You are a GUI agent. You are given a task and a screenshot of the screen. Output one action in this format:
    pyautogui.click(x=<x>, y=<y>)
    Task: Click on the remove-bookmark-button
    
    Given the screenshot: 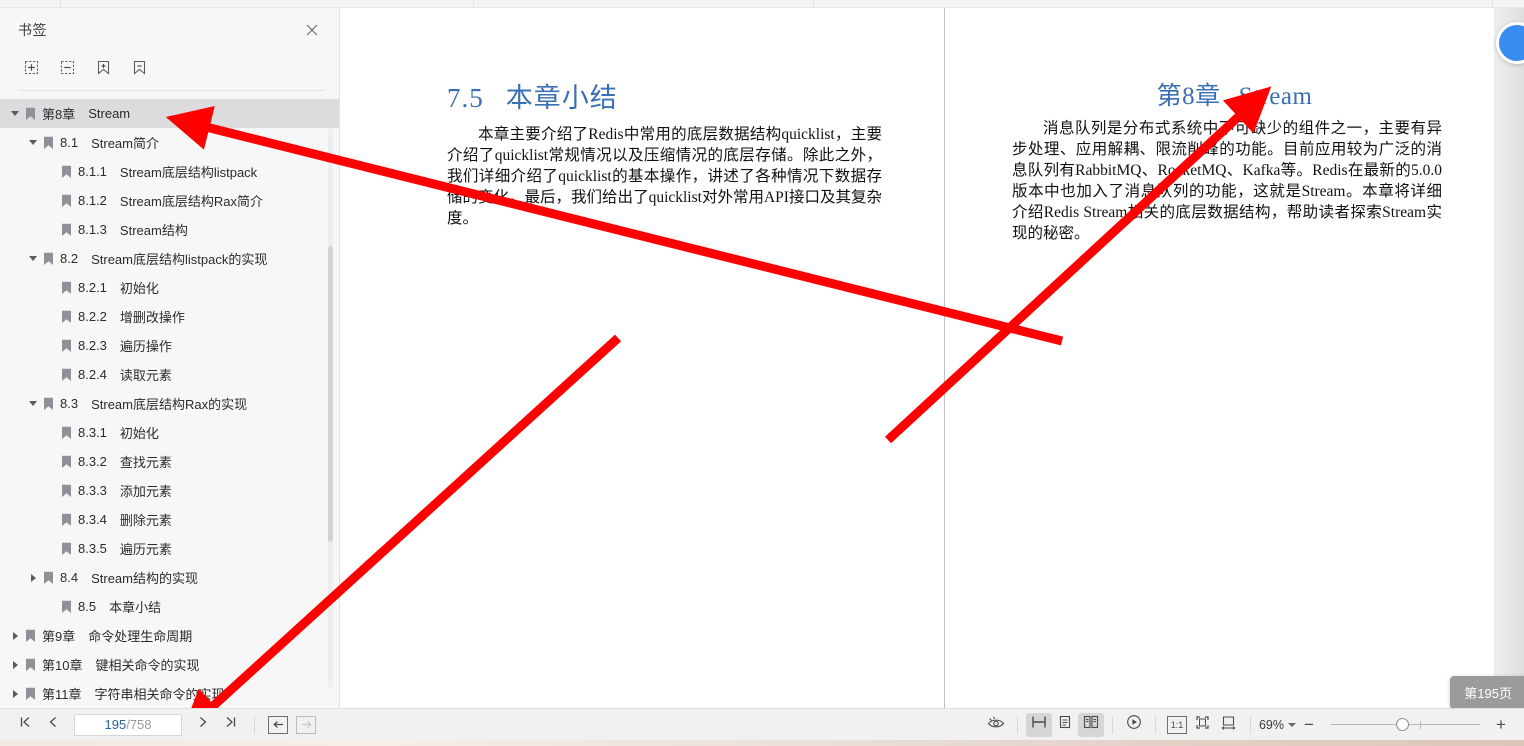 What is the action you would take?
    pyautogui.click(x=139, y=70)
    